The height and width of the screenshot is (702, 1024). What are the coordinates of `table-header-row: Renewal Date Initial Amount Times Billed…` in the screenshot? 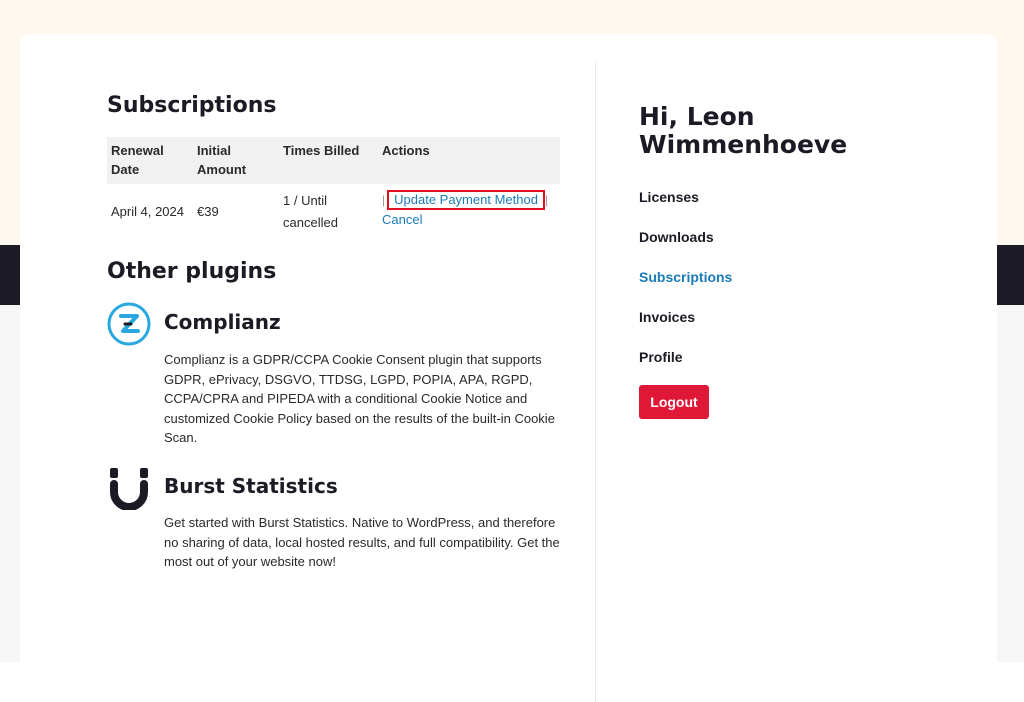 It's located at (333, 160).